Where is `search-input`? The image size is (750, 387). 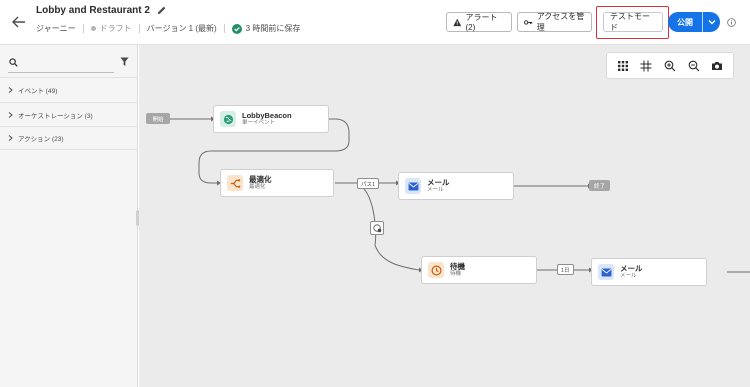
search-input is located at coordinates (67, 63).